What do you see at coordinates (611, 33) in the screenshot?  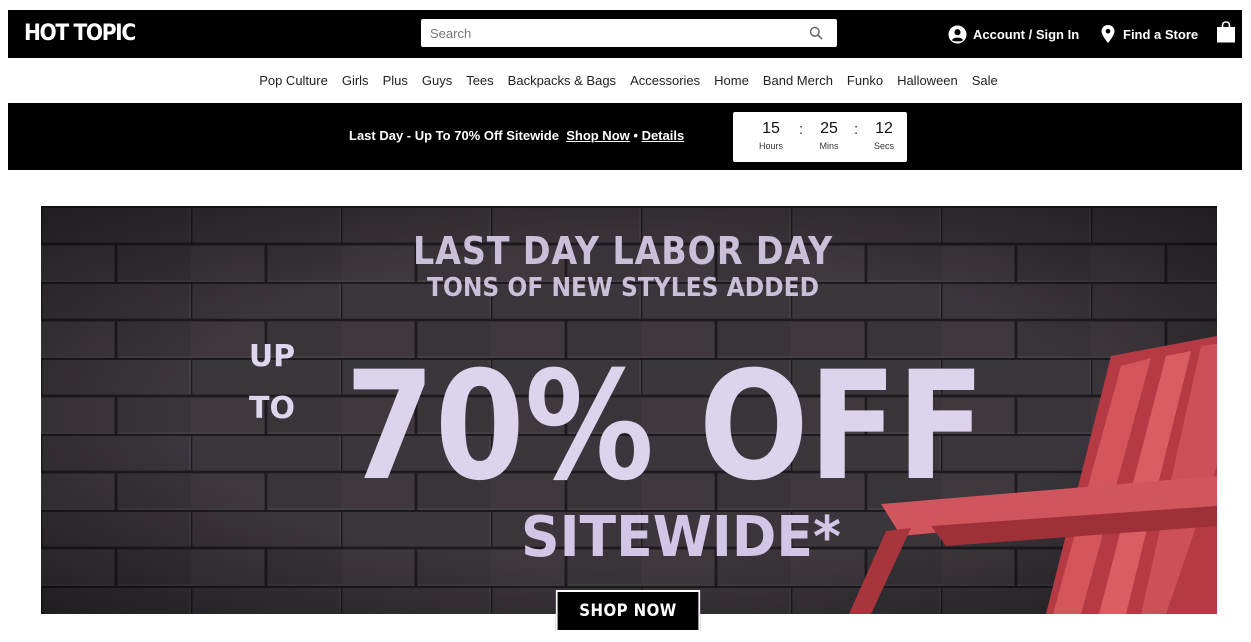 I see `search-input` at bounding box center [611, 33].